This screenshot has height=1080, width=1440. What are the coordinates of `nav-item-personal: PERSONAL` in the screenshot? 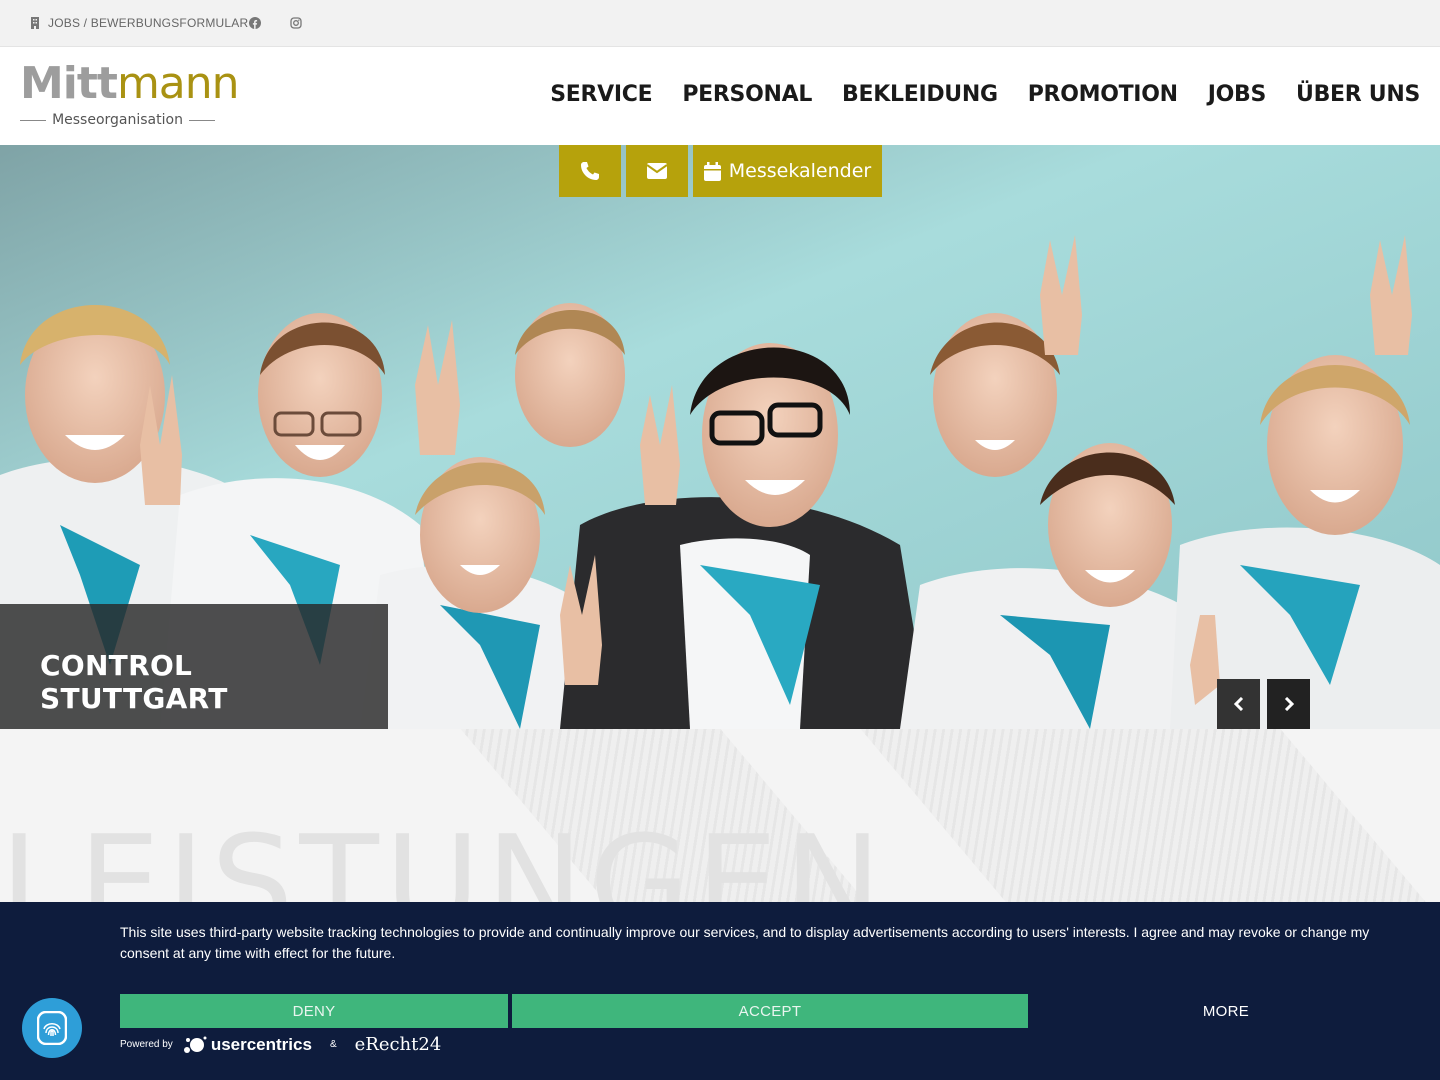 It's located at (747, 94).